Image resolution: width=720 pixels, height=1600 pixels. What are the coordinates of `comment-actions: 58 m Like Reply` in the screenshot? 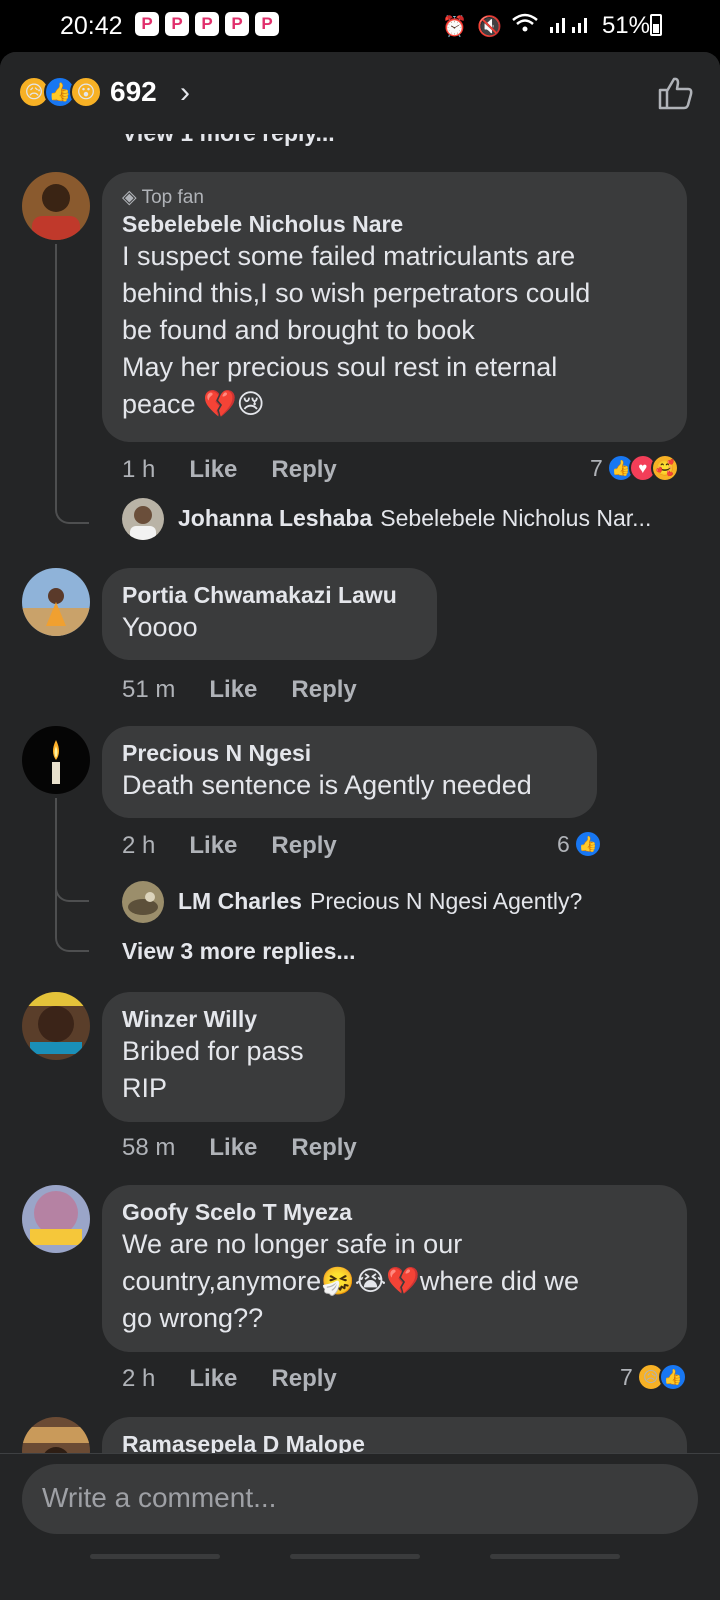 It's located at (239, 1148).